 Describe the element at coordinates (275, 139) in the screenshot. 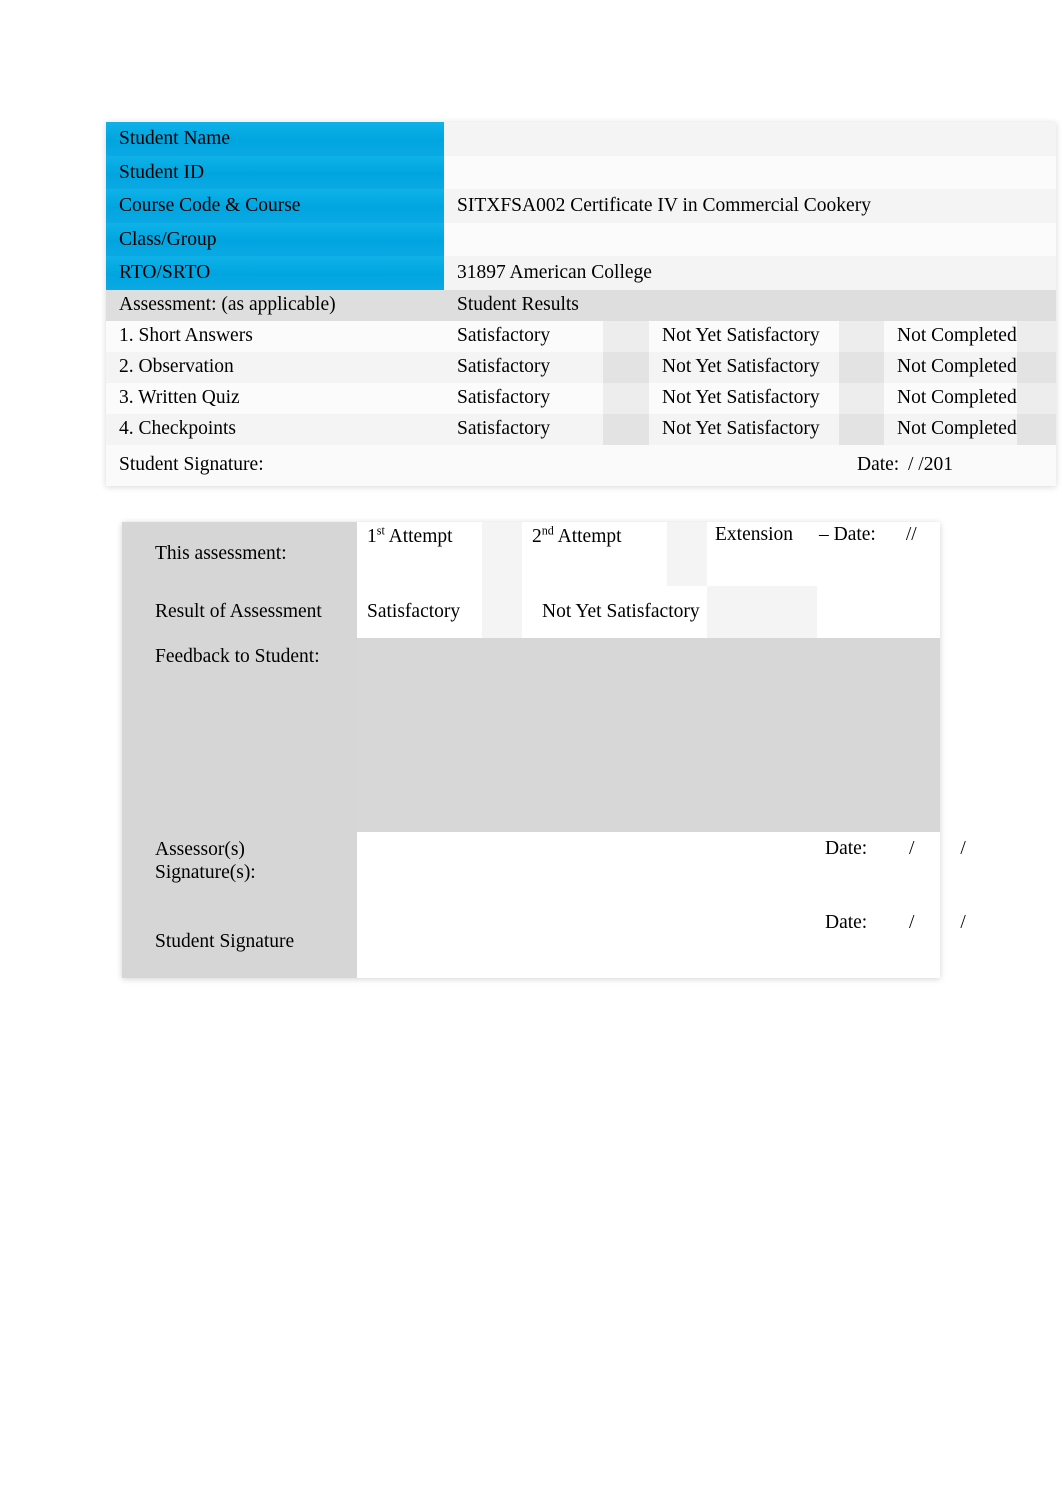

I see `detail-label-student-name: Student Name` at that location.